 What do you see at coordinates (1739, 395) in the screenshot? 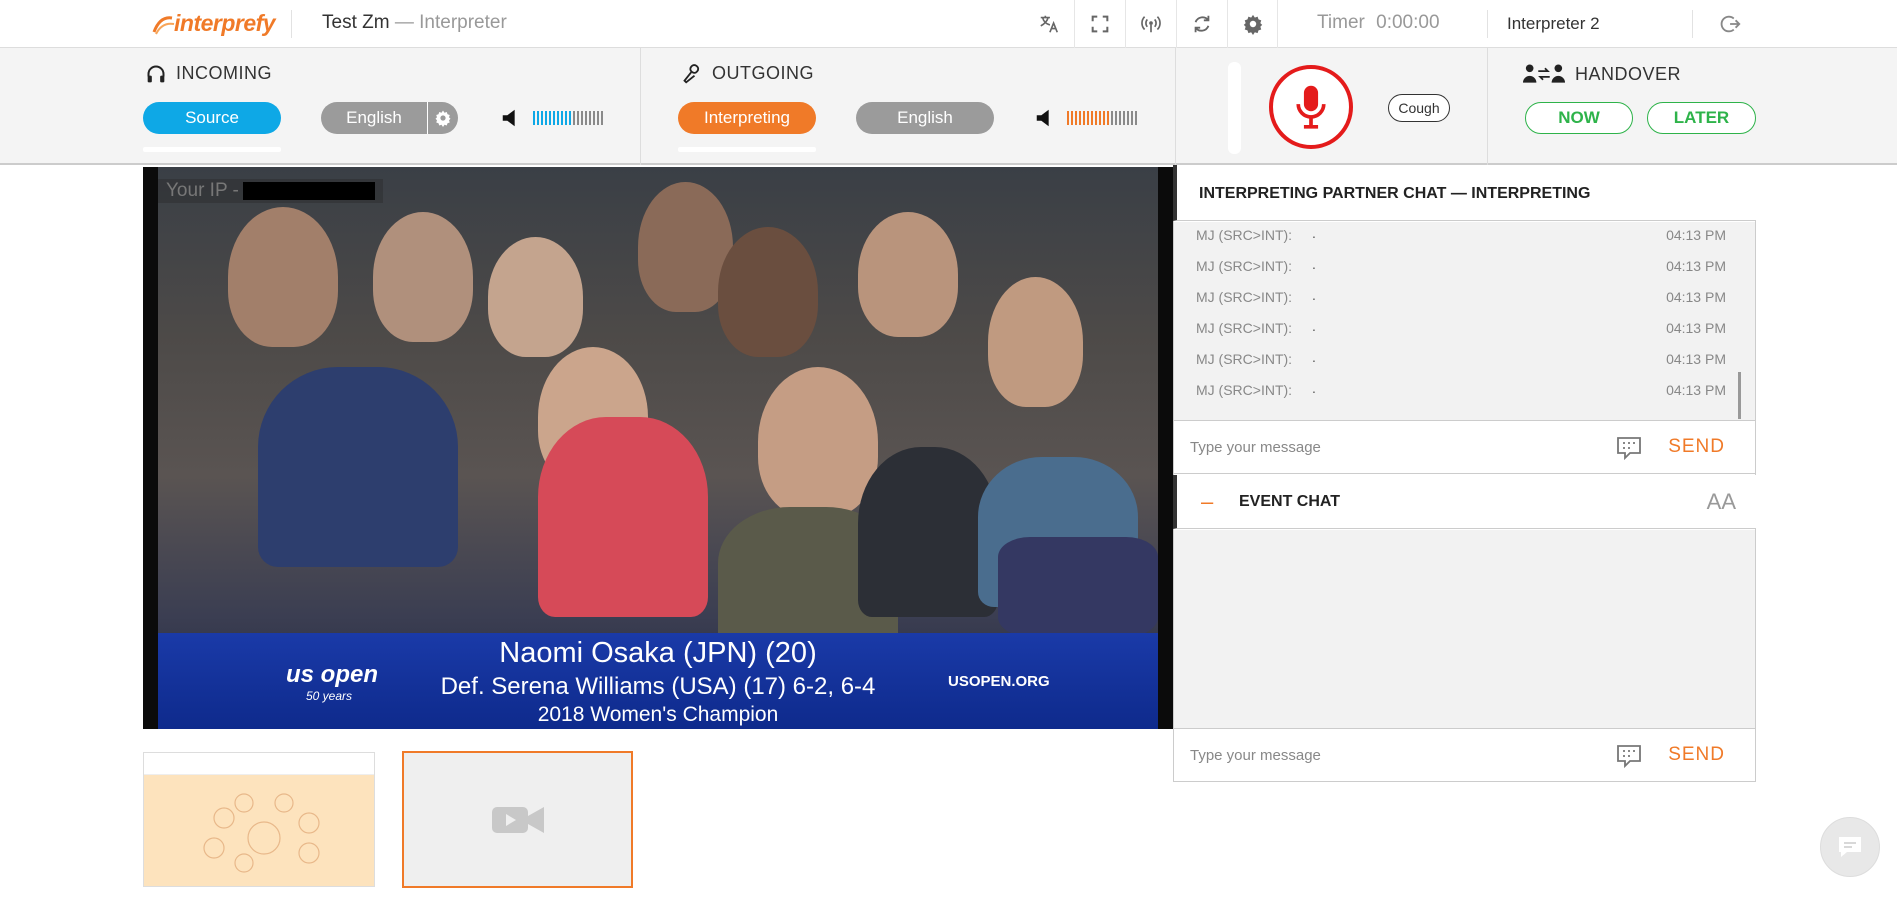
I see `chat-scrollbar` at bounding box center [1739, 395].